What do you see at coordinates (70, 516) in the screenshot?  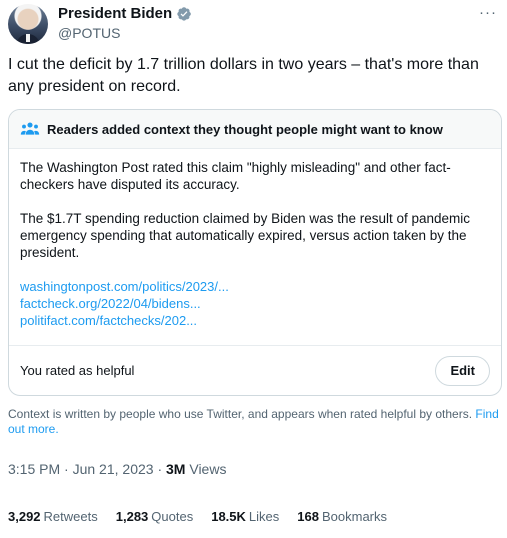 I see `retweets-label: Retweets` at bounding box center [70, 516].